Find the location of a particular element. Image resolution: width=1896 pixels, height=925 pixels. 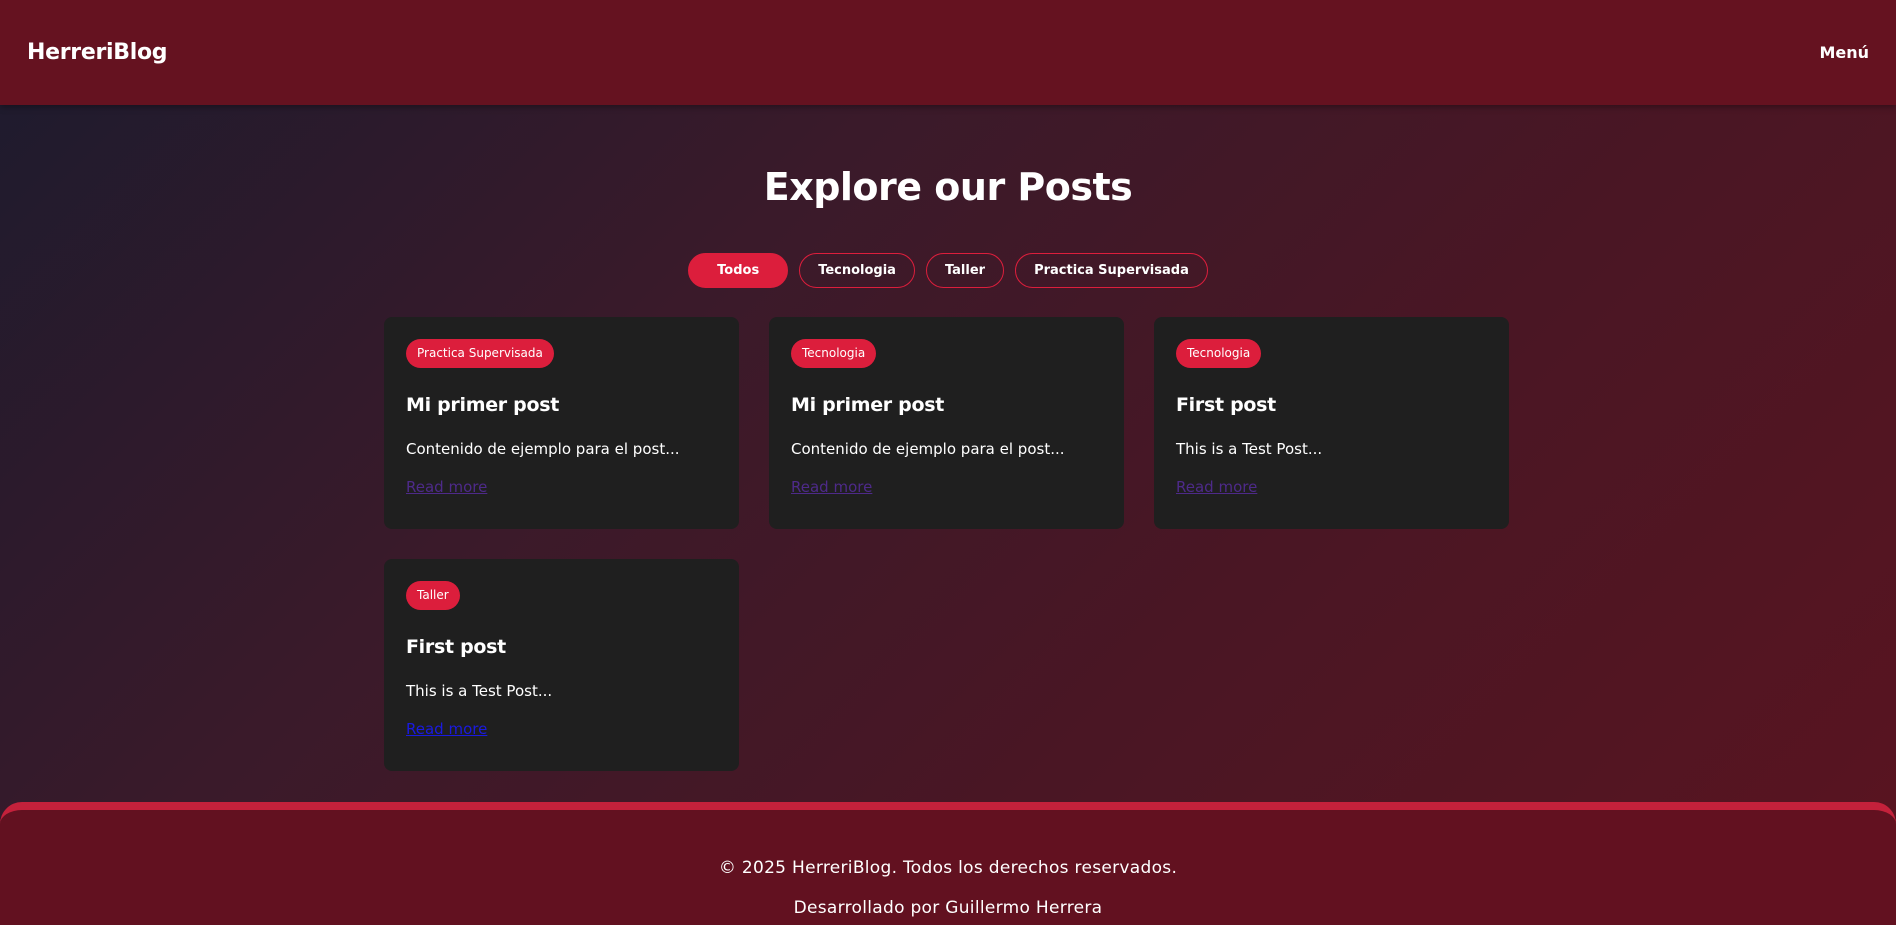

credit-text: Desarrollado por Guillermo Herrera is located at coordinates (948, 908).